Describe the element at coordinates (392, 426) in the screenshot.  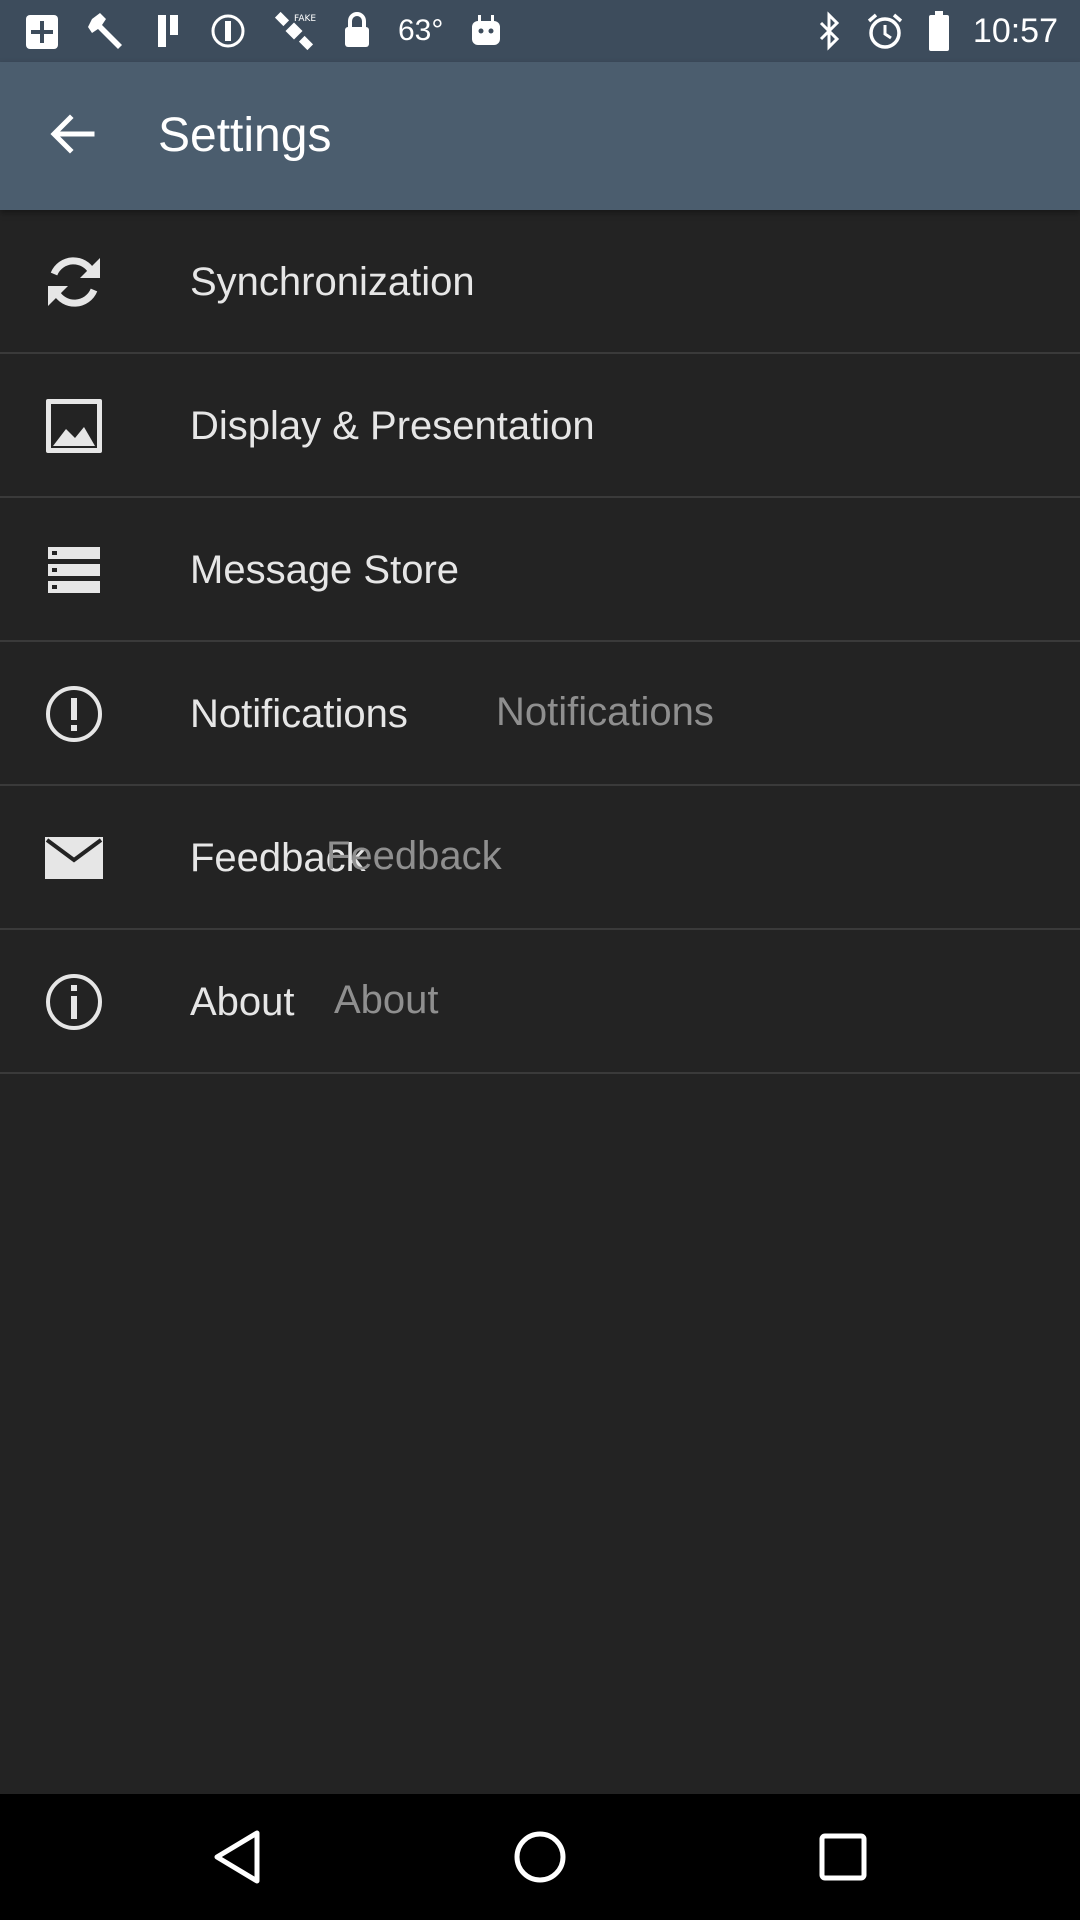
I see `settings-item-label: Display & Presentation` at that location.